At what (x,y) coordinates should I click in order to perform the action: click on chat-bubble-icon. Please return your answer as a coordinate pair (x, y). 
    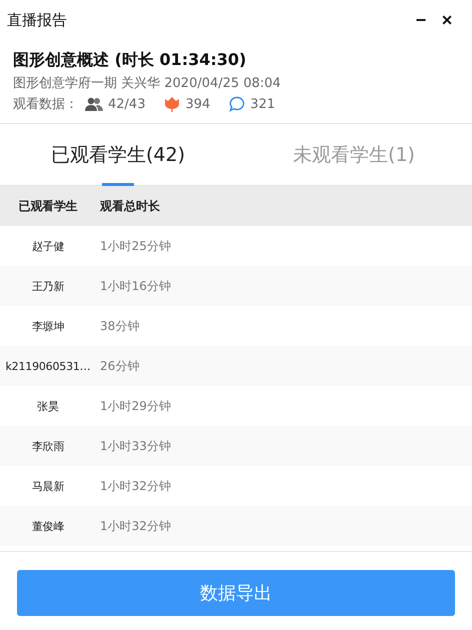
    Looking at the image, I should click on (237, 104).